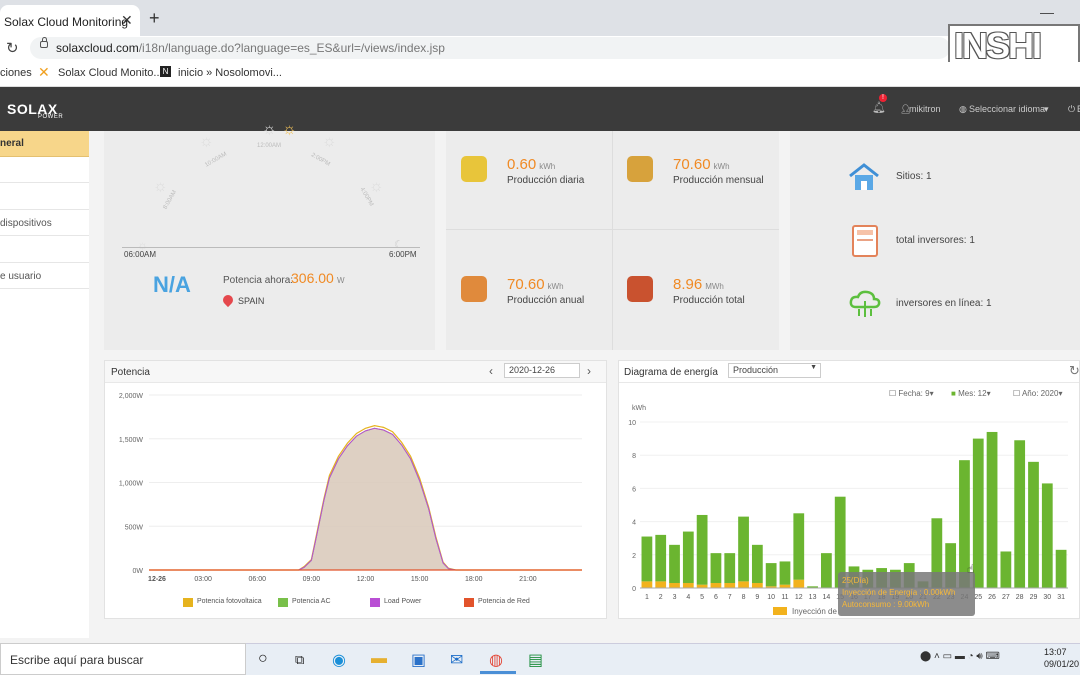 This screenshot has width=1080, height=675. I want to click on power-area, so click(365, 499).